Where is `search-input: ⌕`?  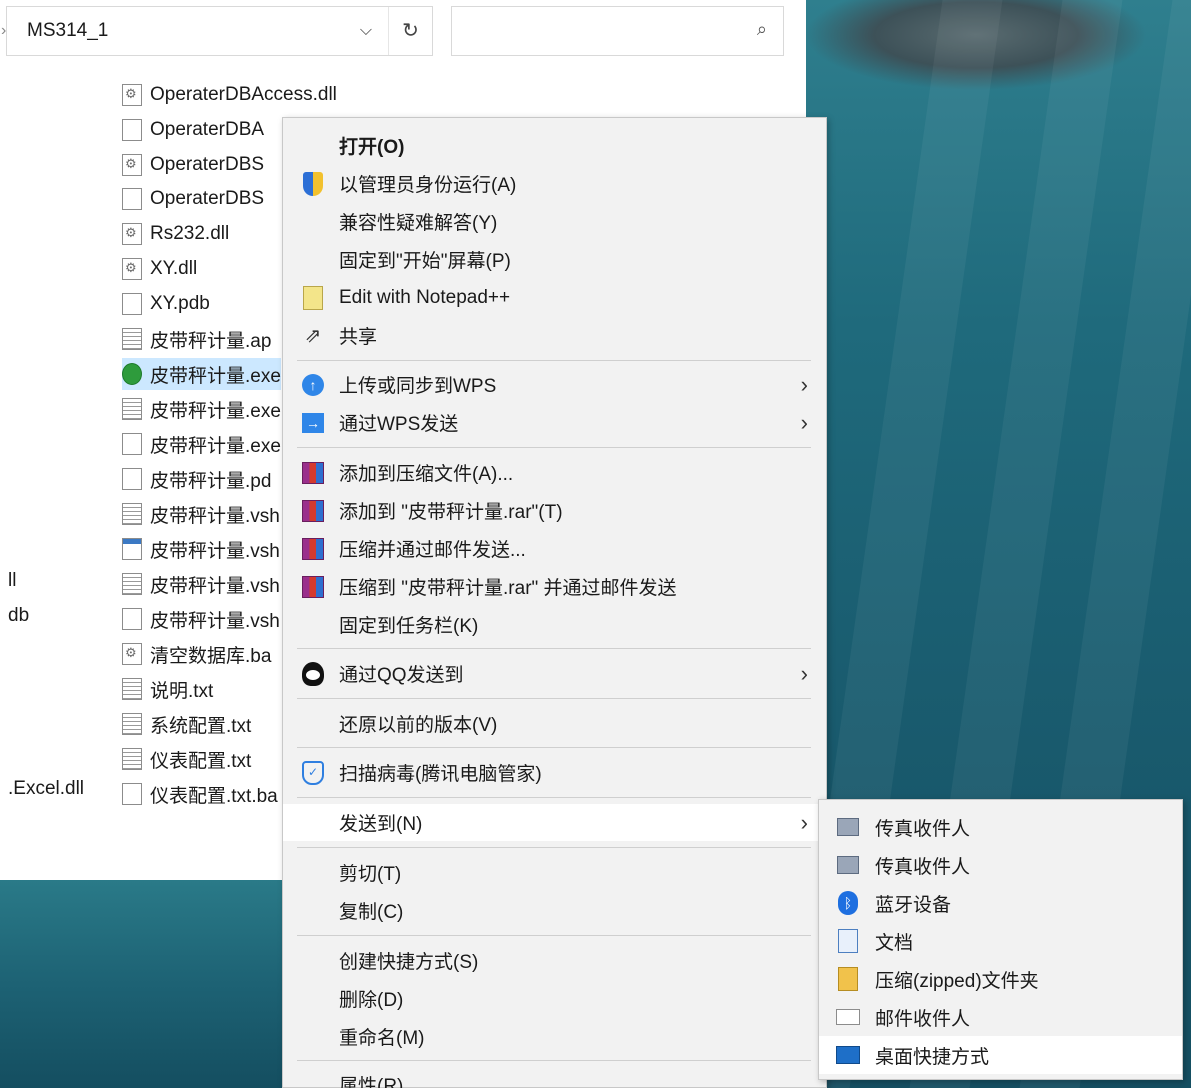 search-input: ⌕ is located at coordinates (617, 31).